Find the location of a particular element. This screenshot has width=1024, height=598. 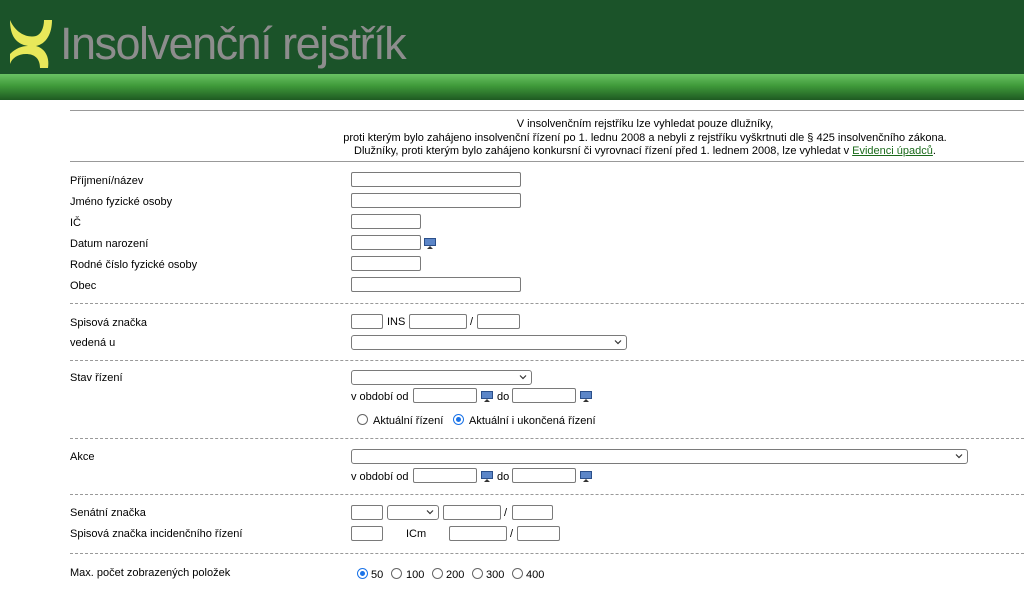

evidence-link: Evidenci úpadců is located at coordinates (892, 151).